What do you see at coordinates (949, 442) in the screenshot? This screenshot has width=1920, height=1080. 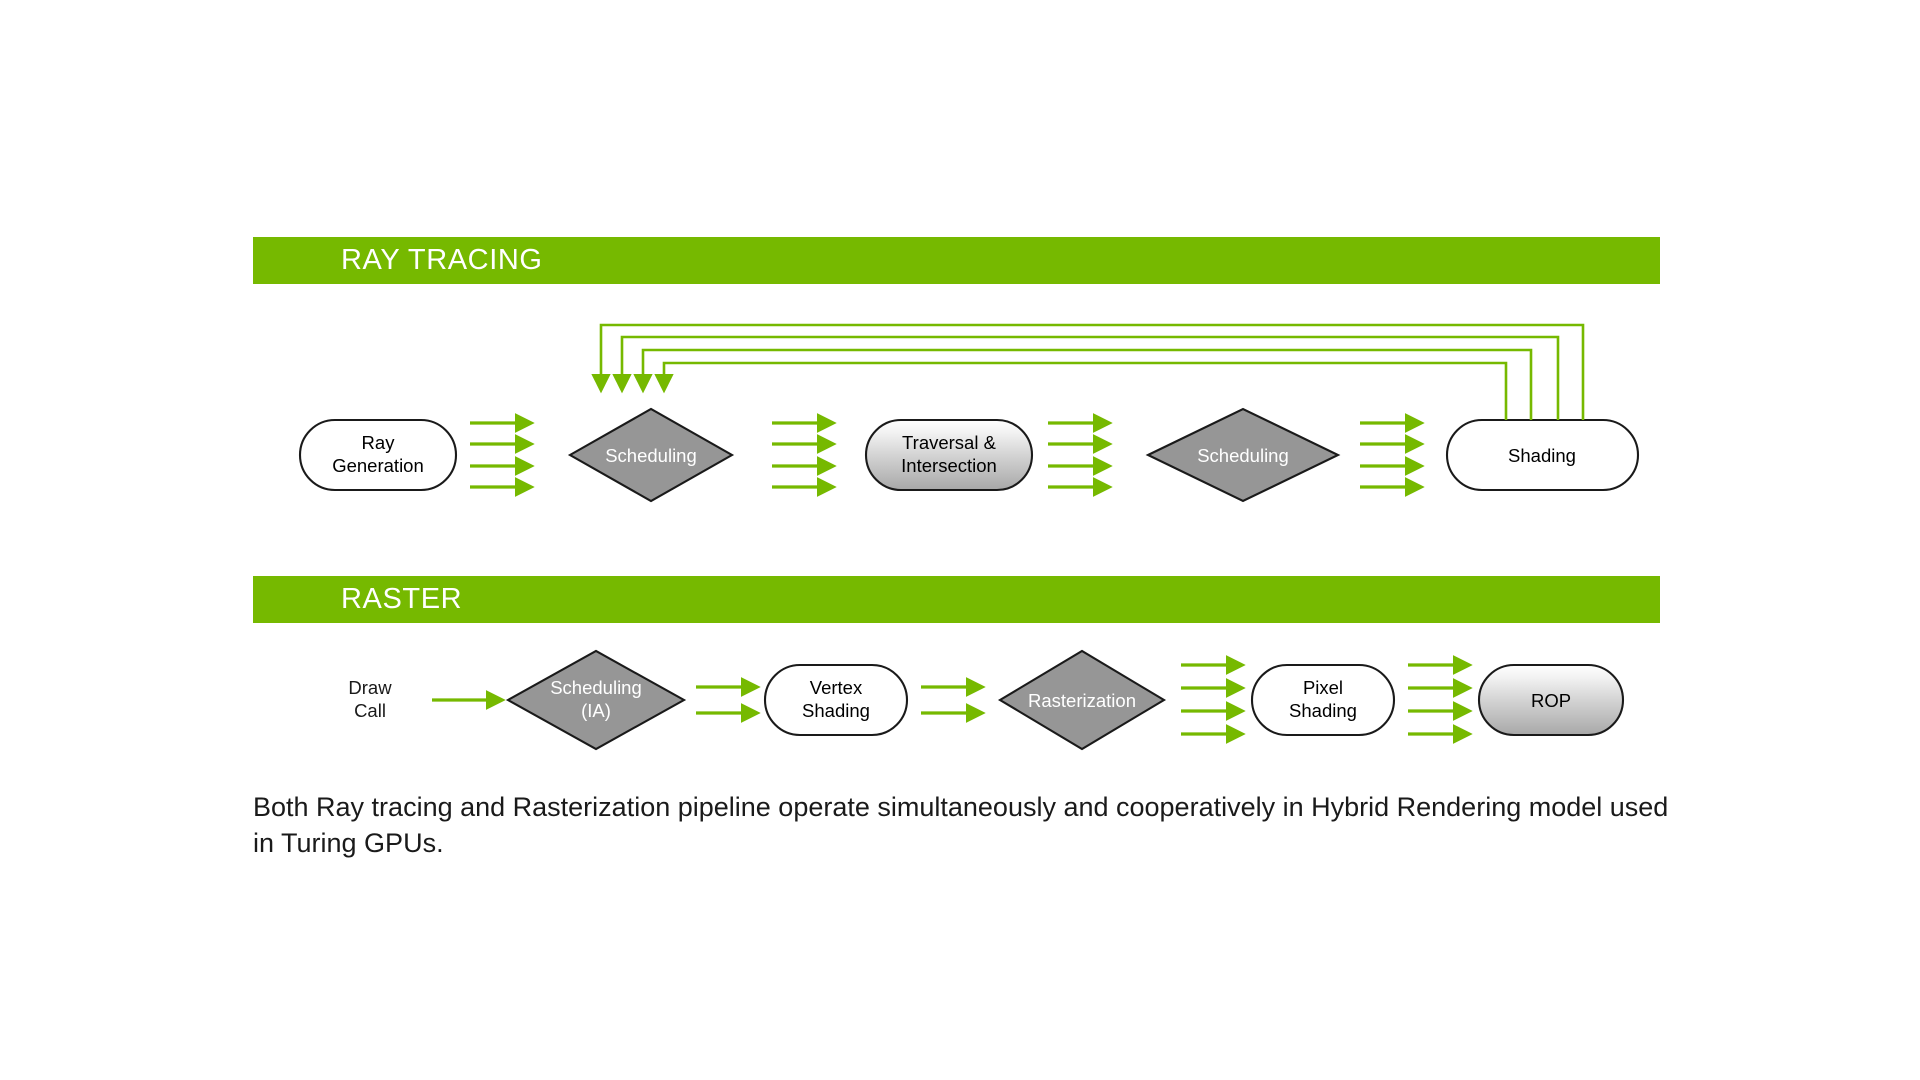 I see `node-label-traversal-line1: Traversal &` at bounding box center [949, 442].